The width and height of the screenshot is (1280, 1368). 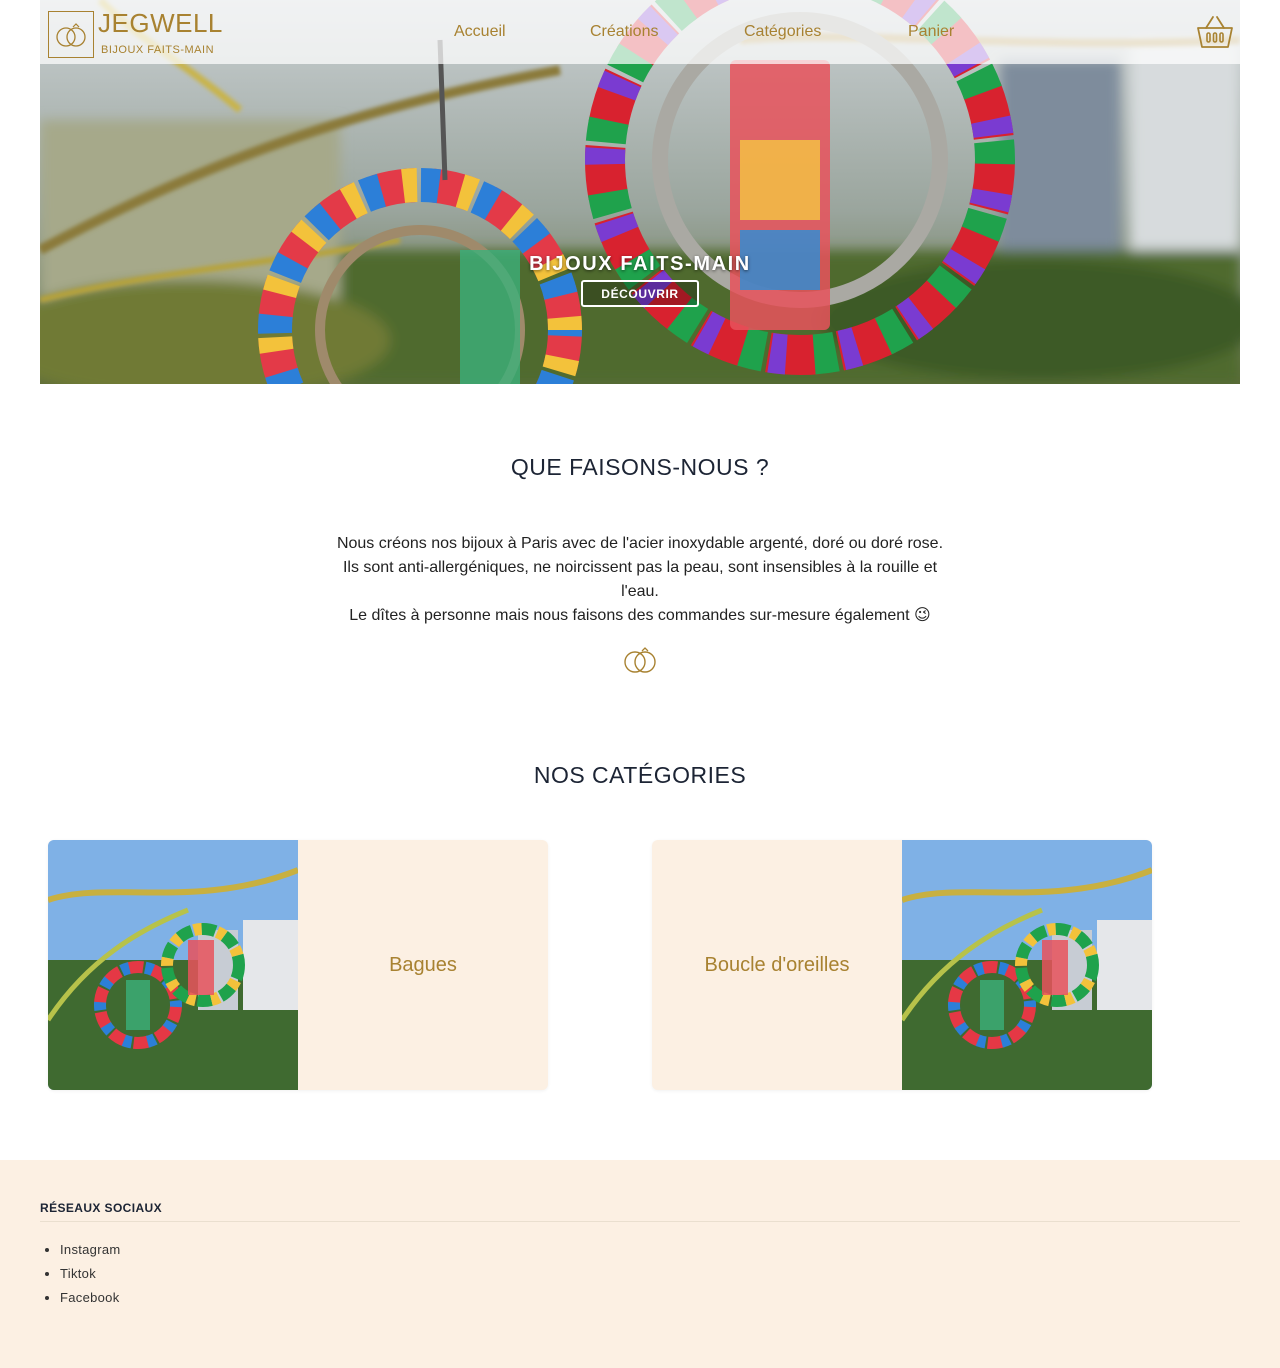 I want to click on nav-categories: Catégories, so click(x=782, y=32).